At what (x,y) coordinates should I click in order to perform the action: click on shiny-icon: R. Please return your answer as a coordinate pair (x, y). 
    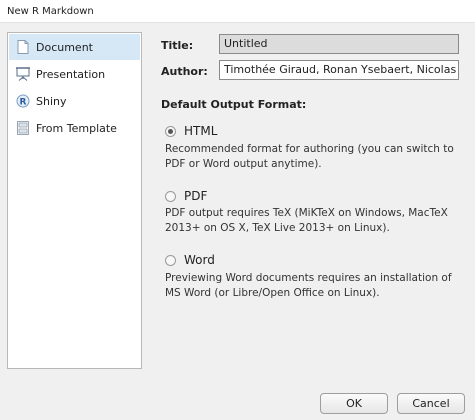
    Looking at the image, I should click on (23, 101).